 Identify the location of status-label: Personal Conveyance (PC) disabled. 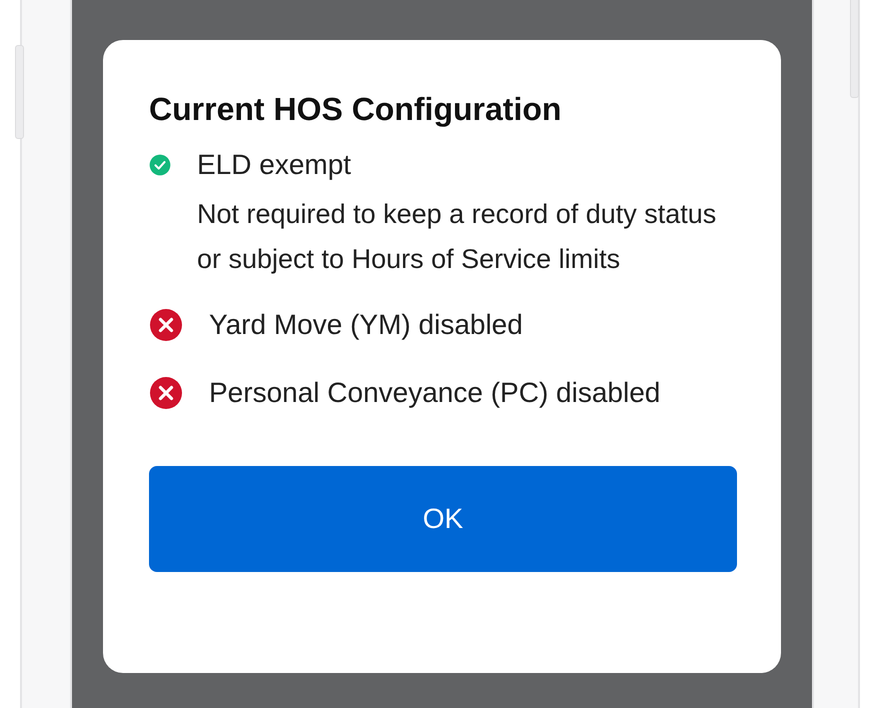
(434, 393).